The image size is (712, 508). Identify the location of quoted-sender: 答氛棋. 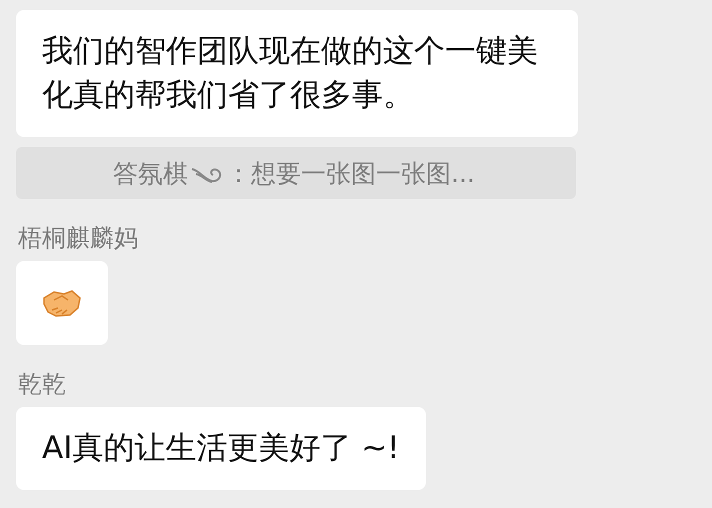
(150, 174).